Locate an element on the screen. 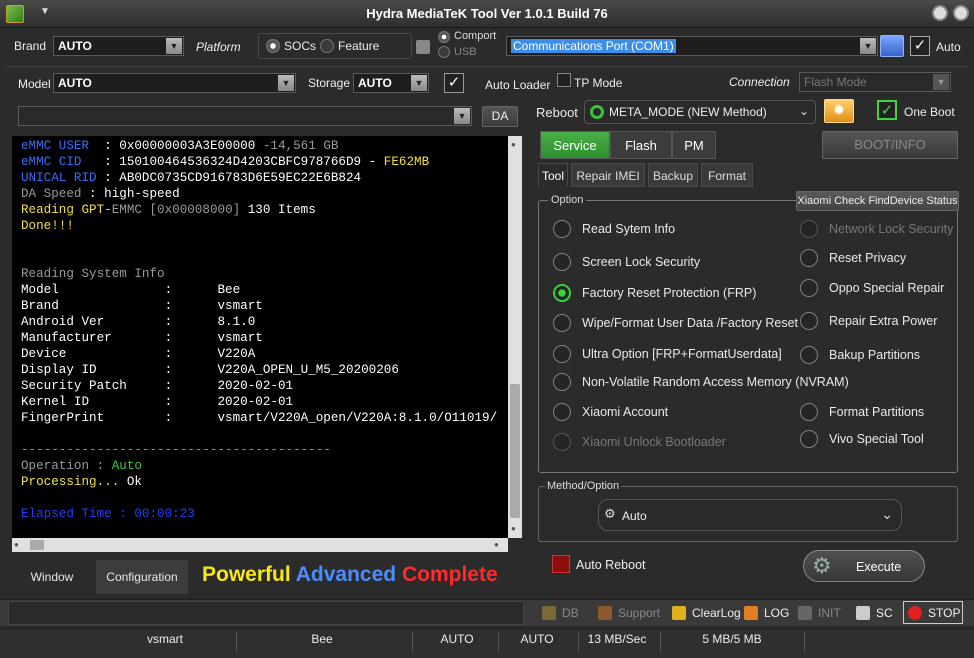 This screenshot has width=974, height=658. option-right-0: Network Lock Security is located at coordinates (876, 229).